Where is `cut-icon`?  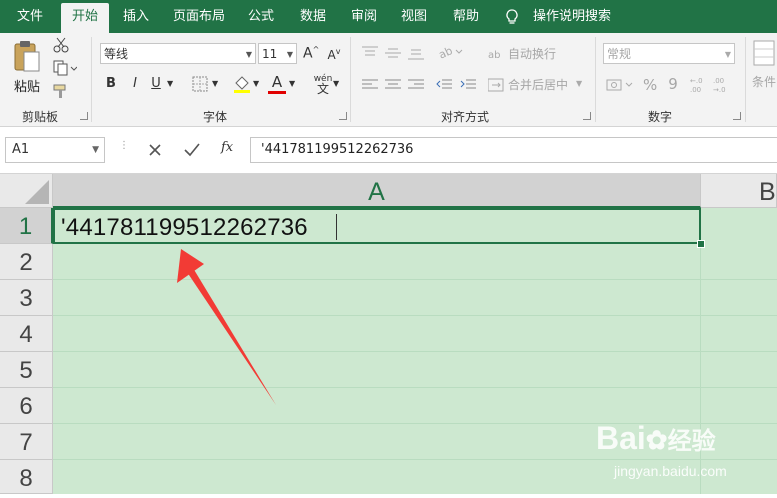 cut-icon is located at coordinates (61, 46).